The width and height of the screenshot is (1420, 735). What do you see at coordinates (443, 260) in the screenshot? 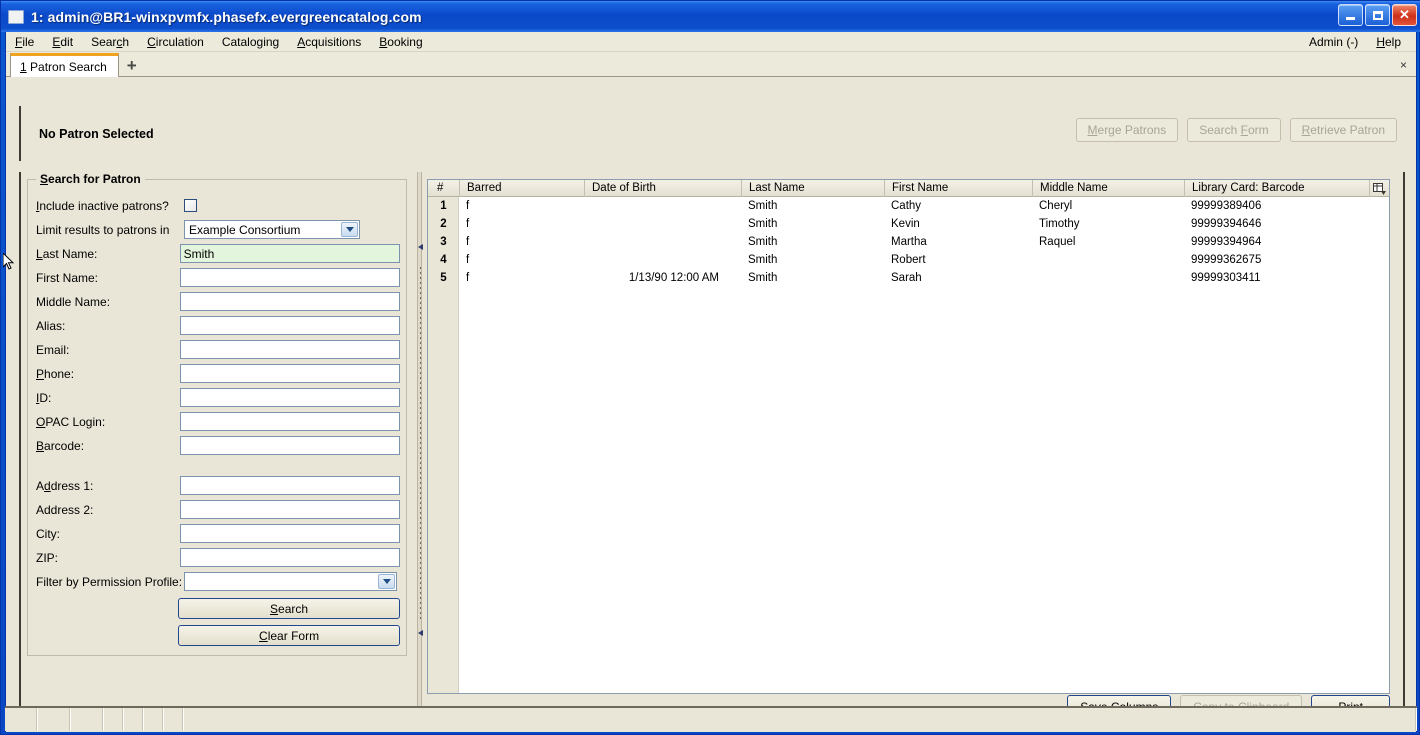
I see `cell-num: 4` at bounding box center [443, 260].